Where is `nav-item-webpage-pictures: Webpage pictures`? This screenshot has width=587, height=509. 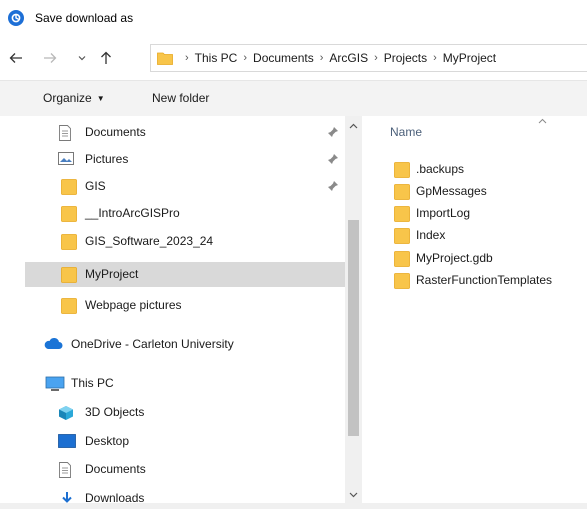 nav-item-webpage-pictures: Webpage pictures is located at coordinates (185, 305).